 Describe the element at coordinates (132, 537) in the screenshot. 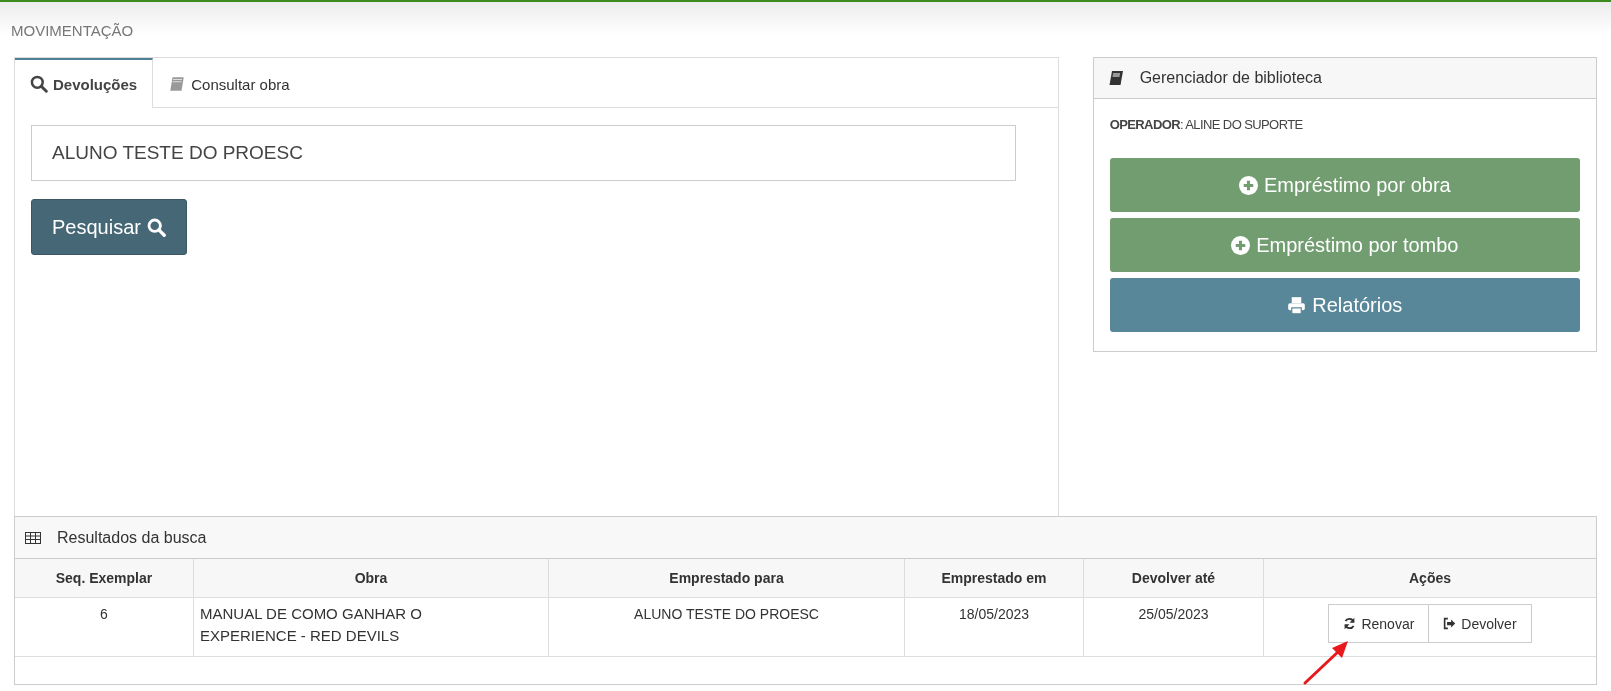

I see `panel-title: Resultados da busca` at that location.